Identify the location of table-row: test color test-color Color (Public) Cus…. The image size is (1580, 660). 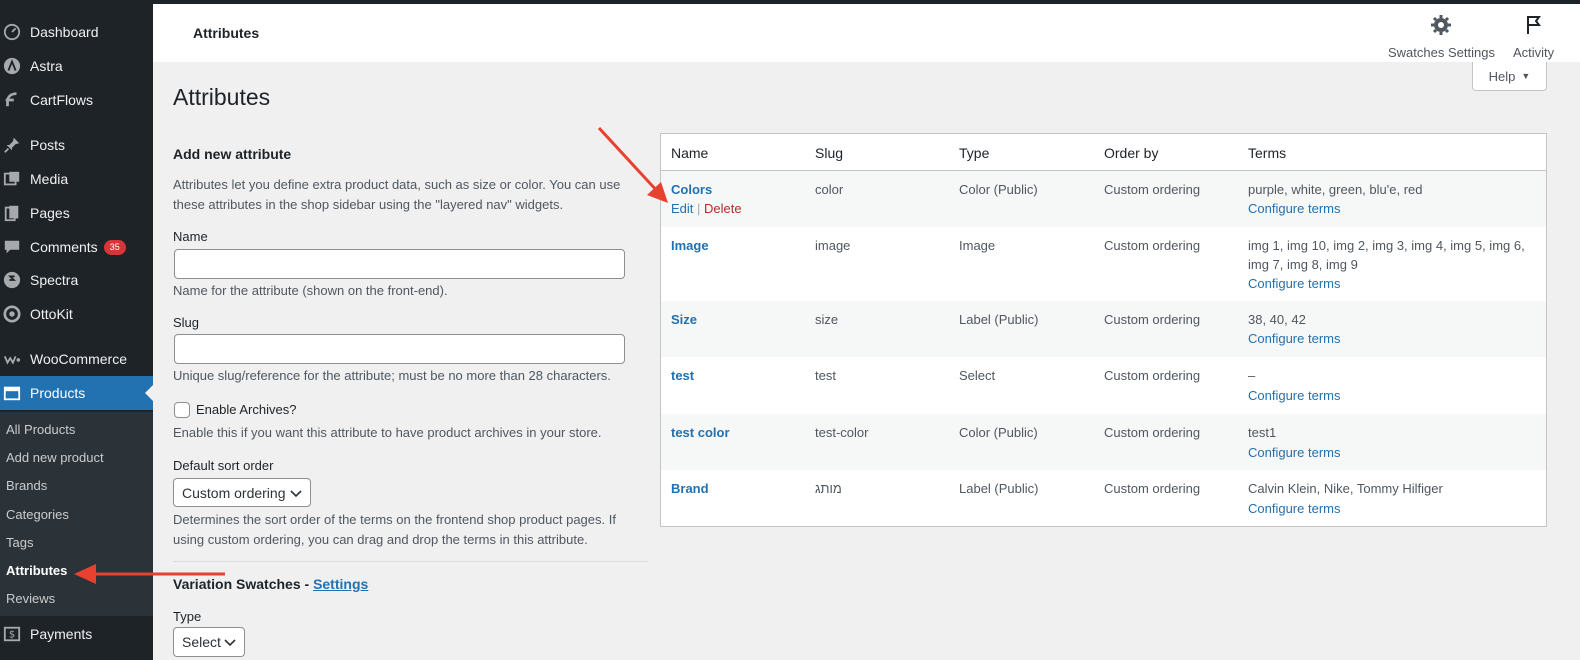
(1103, 442).